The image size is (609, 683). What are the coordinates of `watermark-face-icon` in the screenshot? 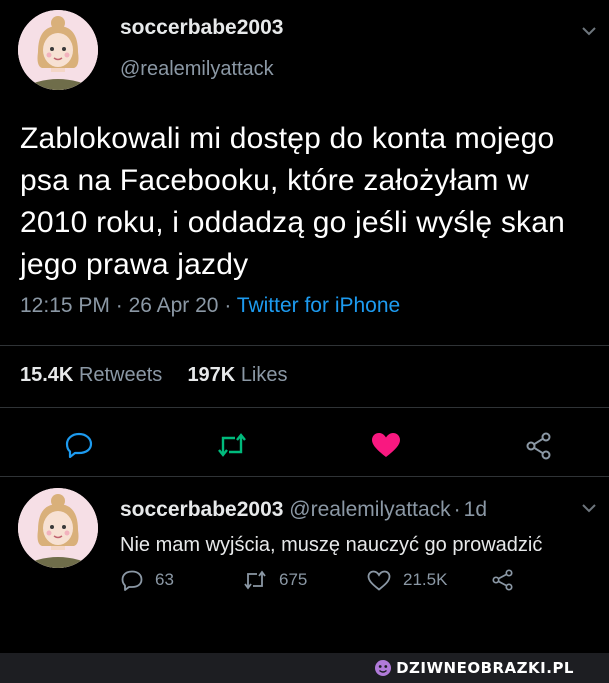 It's located at (383, 668).